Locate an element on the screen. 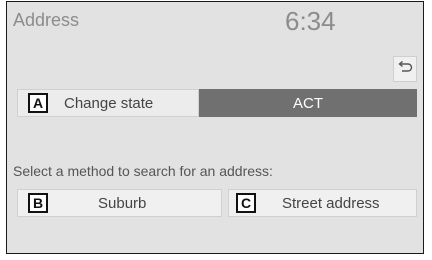 The height and width of the screenshot is (260, 432). state-value-button: ACT is located at coordinates (308, 103).